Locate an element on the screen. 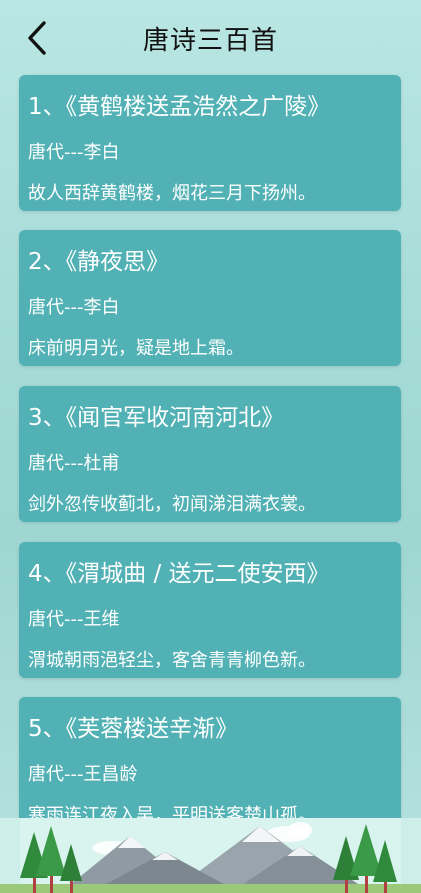 The height and width of the screenshot is (893, 421). poem-first-line: 剑外忽传收蓟北，初闻涕泪满衣裳。 is located at coordinates (172, 504).